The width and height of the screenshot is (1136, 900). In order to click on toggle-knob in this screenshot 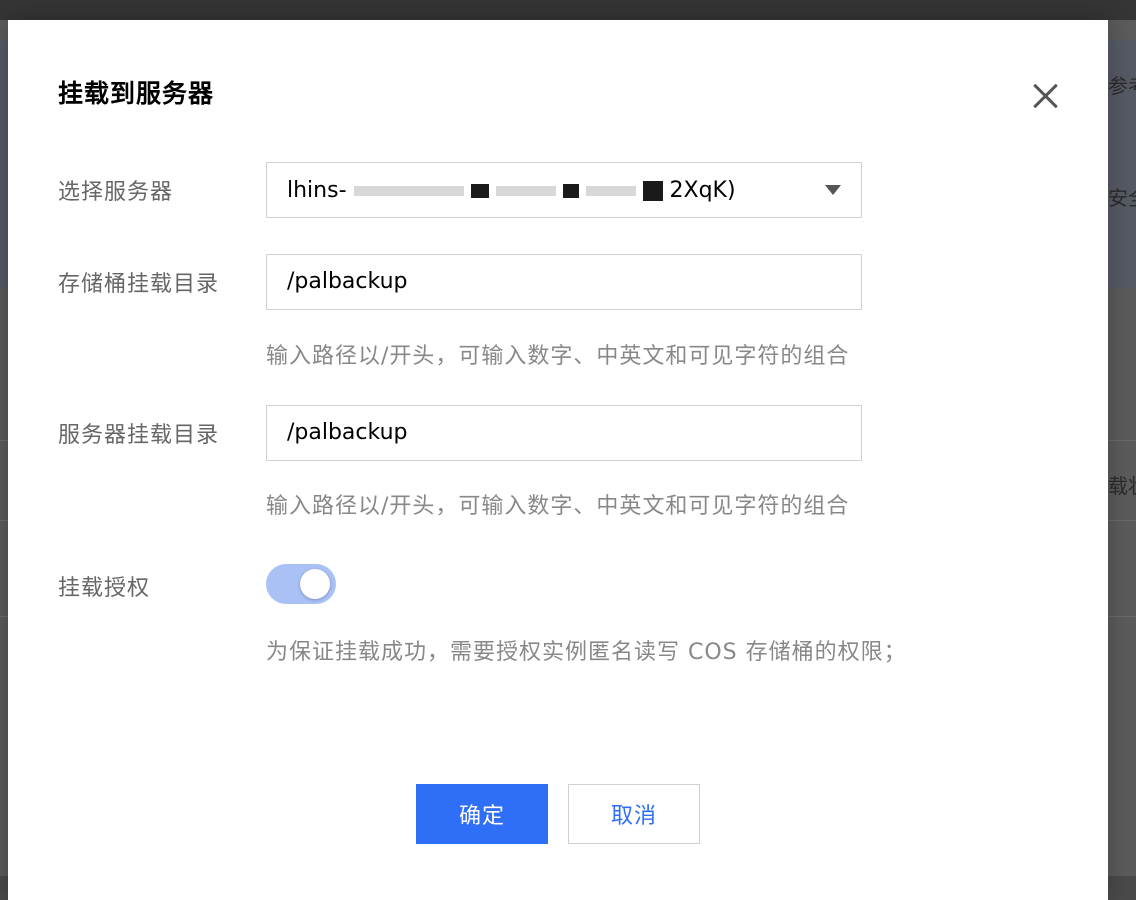, I will do `click(315, 584)`.